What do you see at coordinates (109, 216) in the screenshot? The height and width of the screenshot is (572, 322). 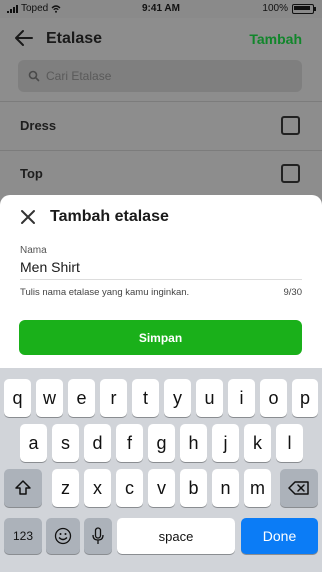 I see `sheet-title: Tambah etalase` at bounding box center [109, 216].